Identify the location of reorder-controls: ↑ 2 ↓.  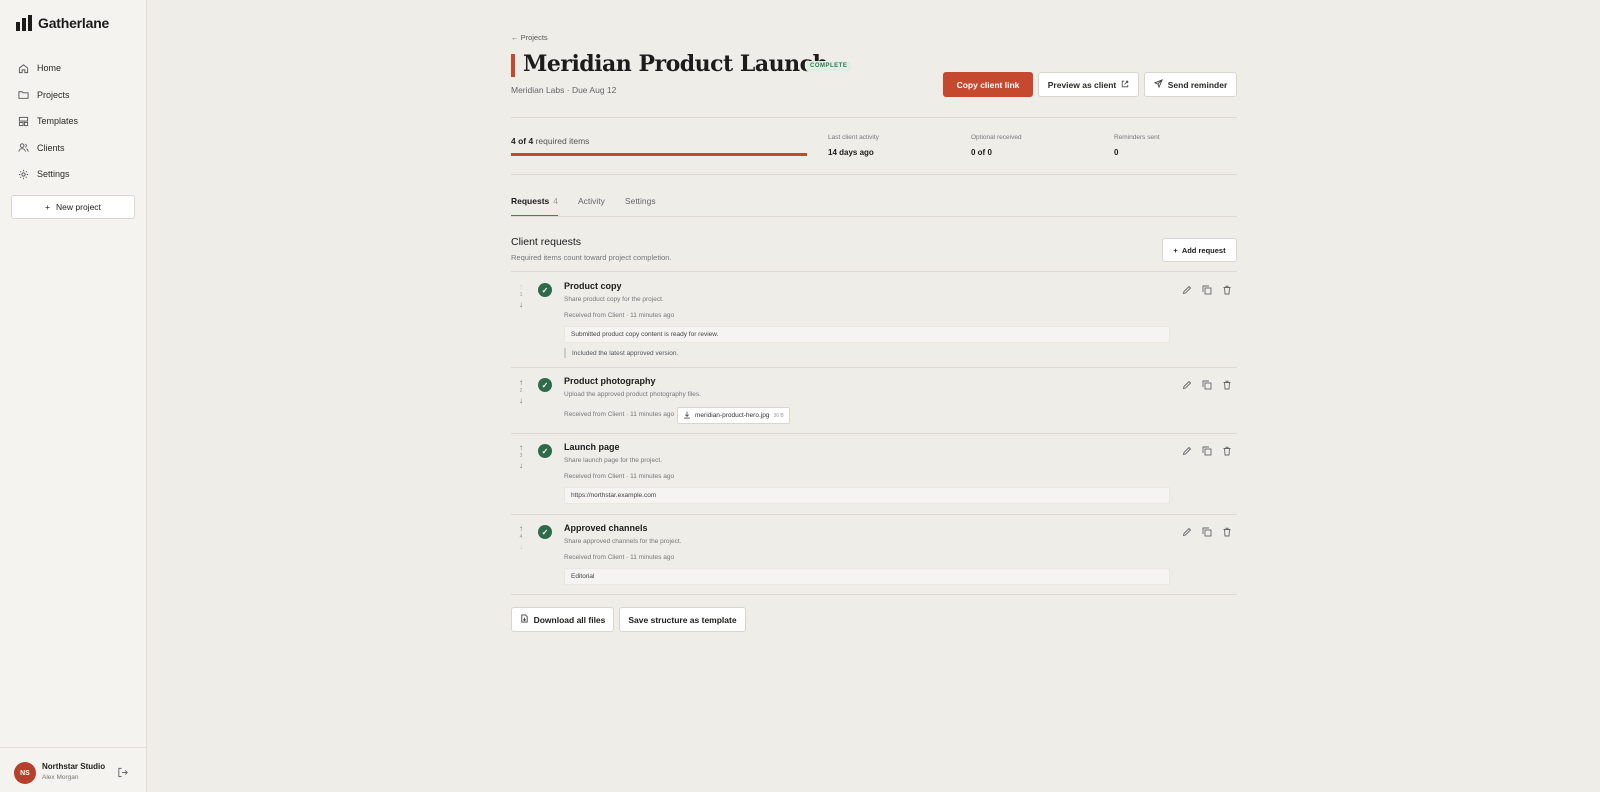
(521, 391).